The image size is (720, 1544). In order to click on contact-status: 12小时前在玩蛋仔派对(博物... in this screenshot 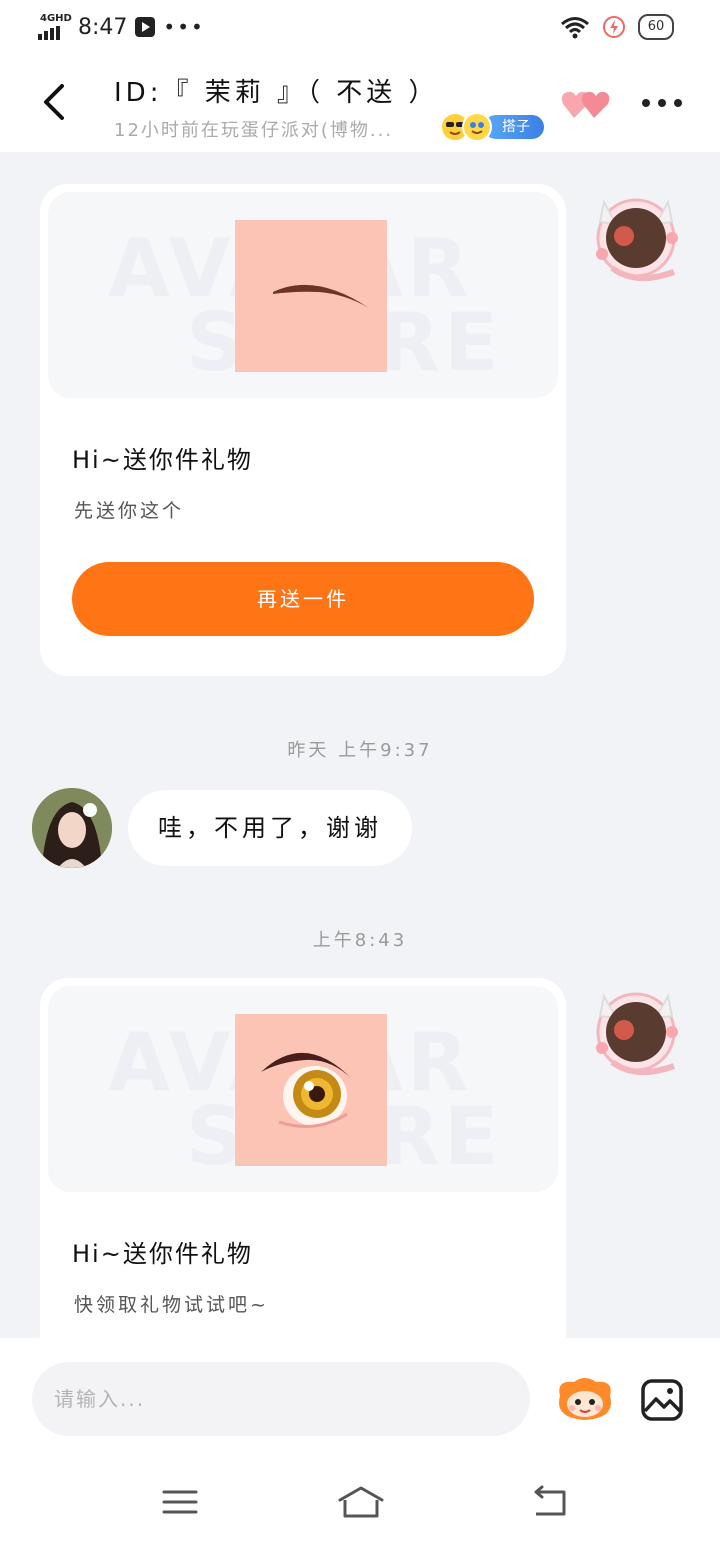, I will do `click(254, 130)`.